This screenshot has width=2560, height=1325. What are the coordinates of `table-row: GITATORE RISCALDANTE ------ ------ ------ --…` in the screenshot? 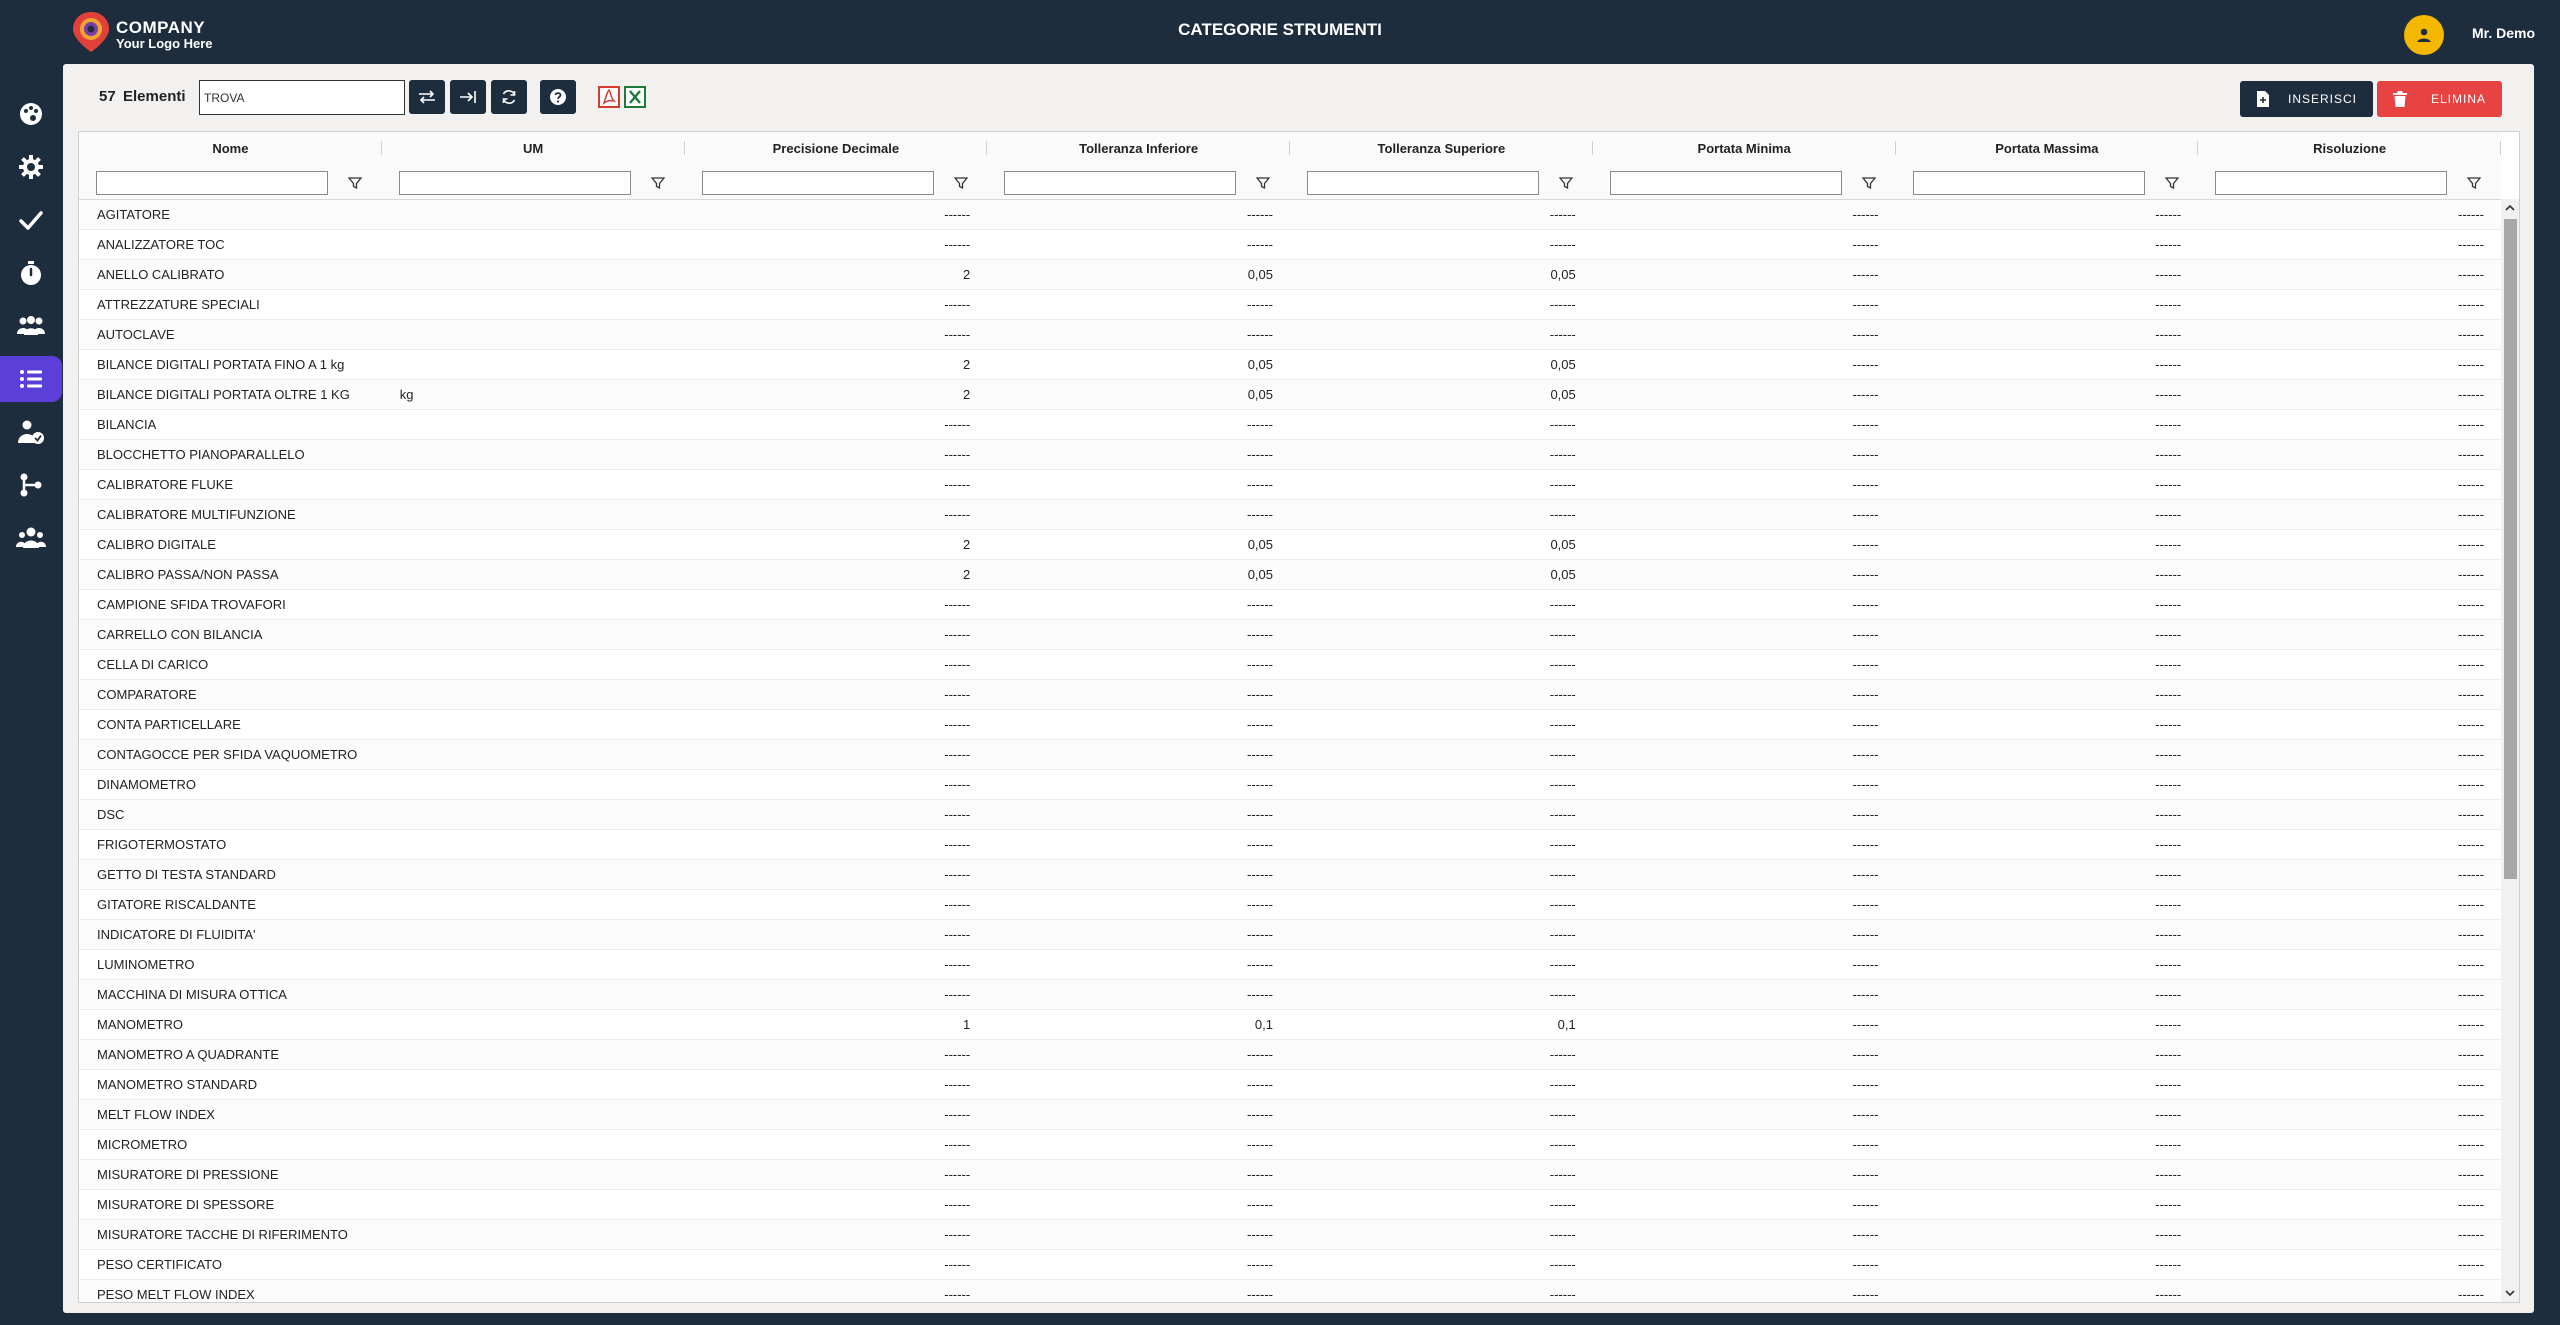 It's located at (1290, 905).